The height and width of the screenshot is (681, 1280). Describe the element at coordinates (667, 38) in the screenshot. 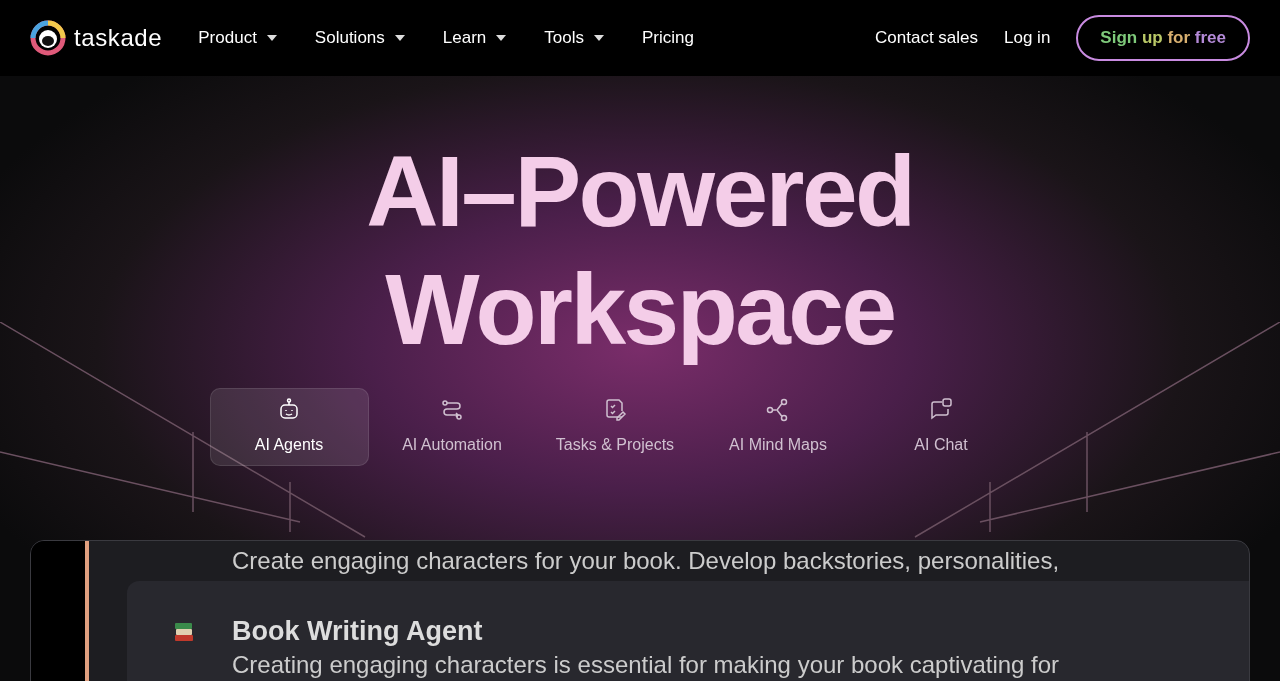

I see `nav-link: Pricing` at that location.